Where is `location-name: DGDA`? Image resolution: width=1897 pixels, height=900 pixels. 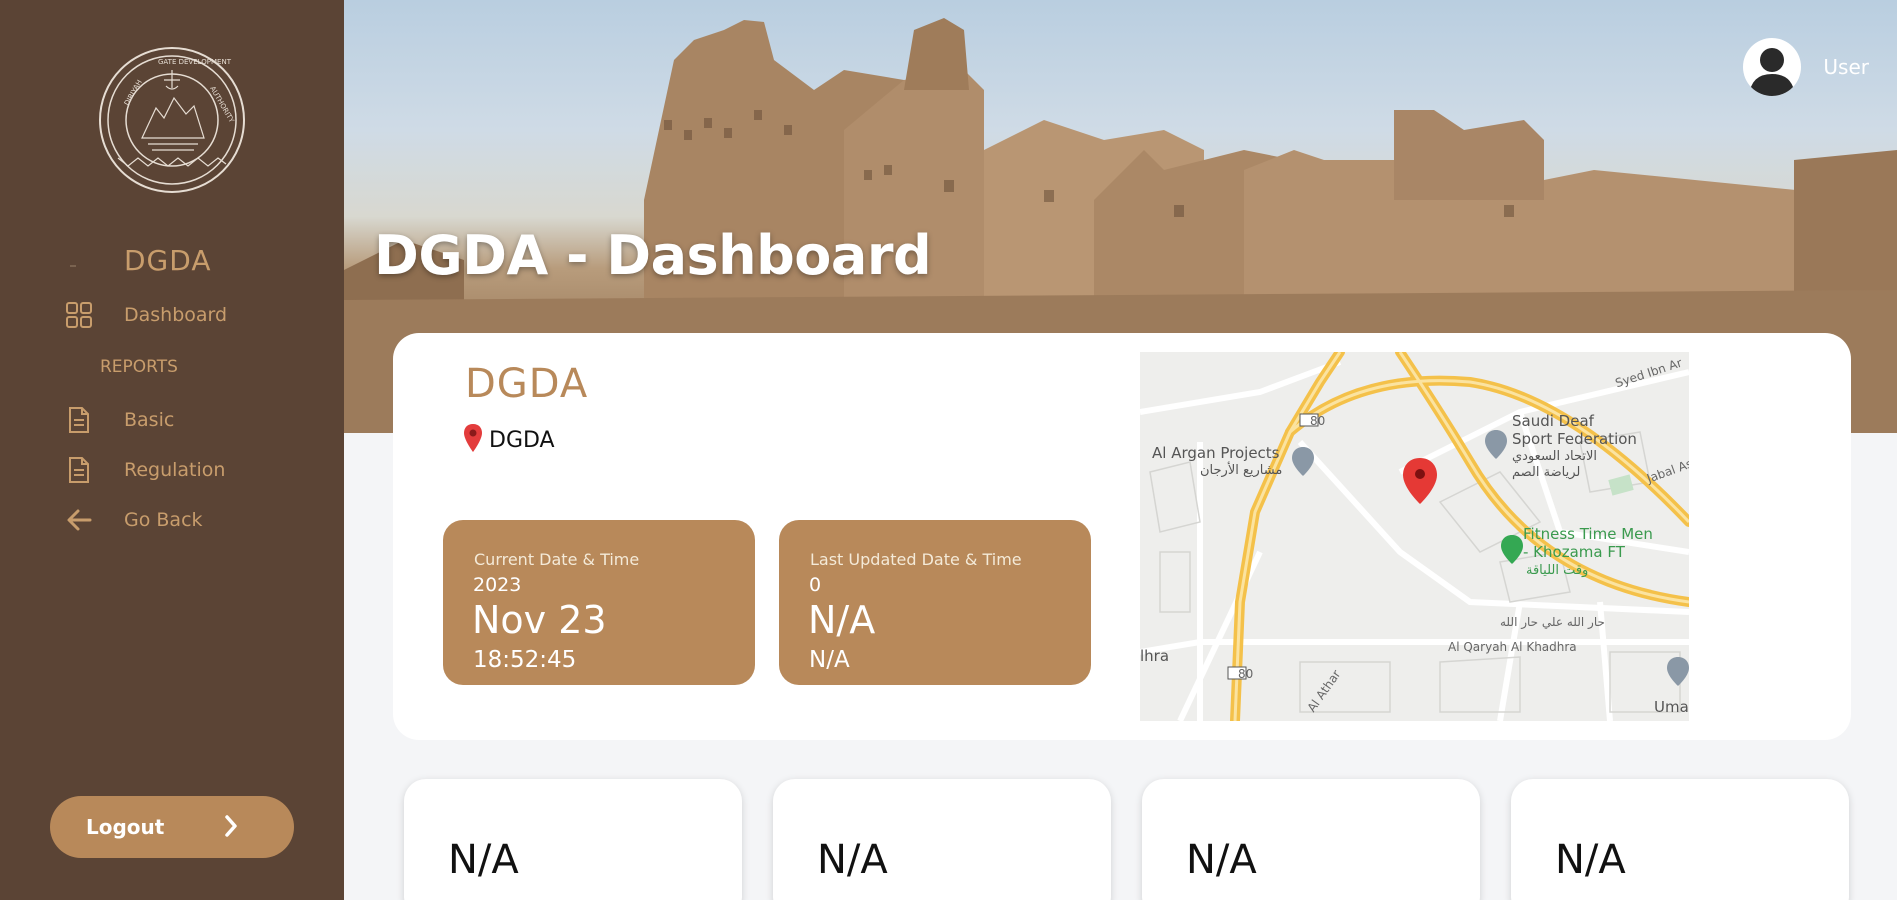 location-name: DGDA is located at coordinates (522, 440).